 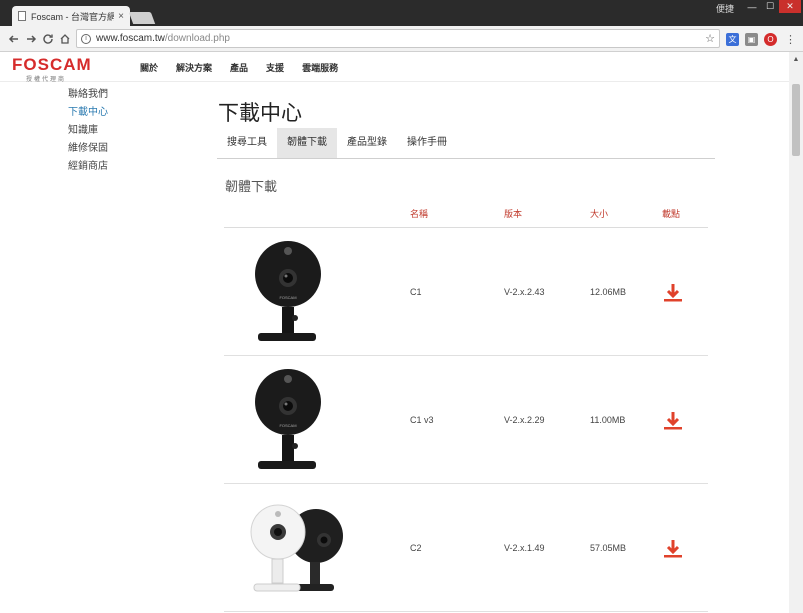 I want to click on close-window-button: ✕, so click(x=790, y=6).